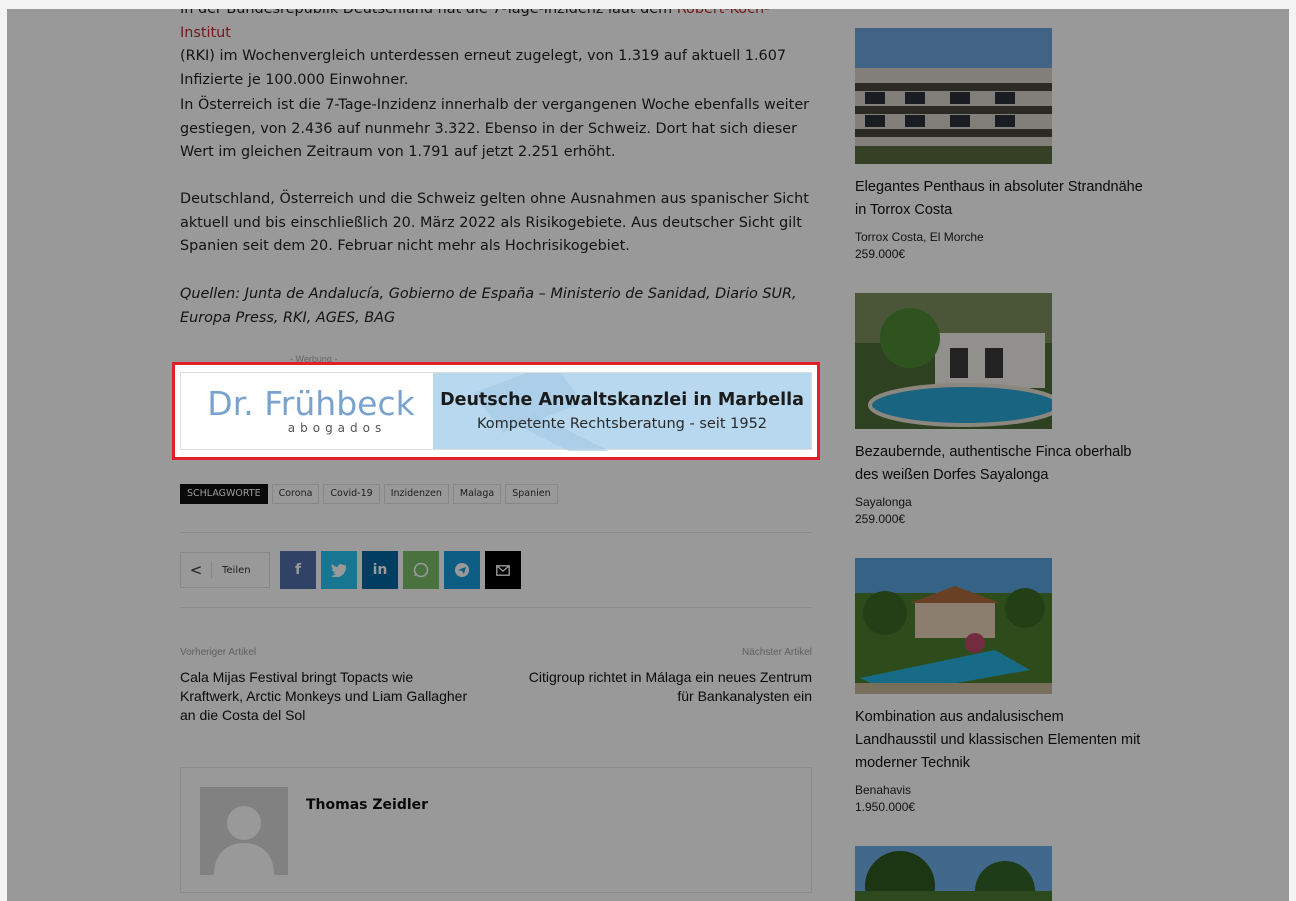 This screenshot has height=901, width=1296. What do you see at coordinates (1292, 450) in the screenshot?
I see `frame-edge-right` at bounding box center [1292, 450].